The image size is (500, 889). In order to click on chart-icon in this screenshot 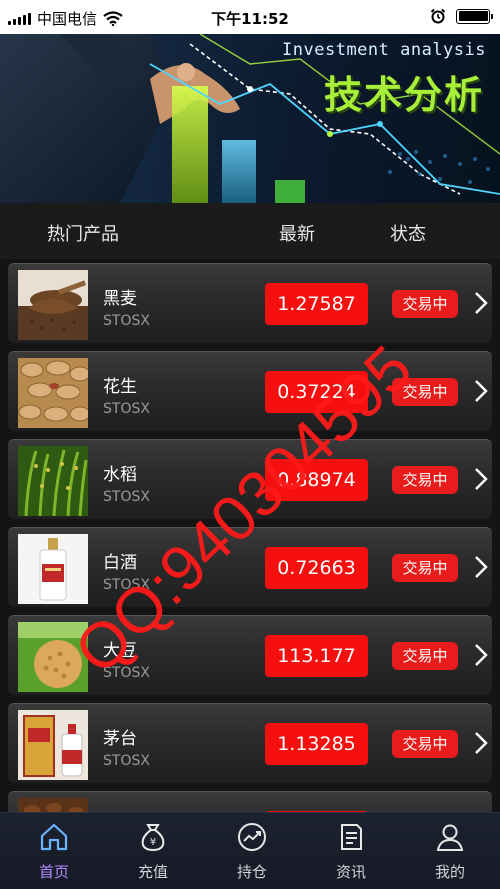, I will do `click(252, 837)`.